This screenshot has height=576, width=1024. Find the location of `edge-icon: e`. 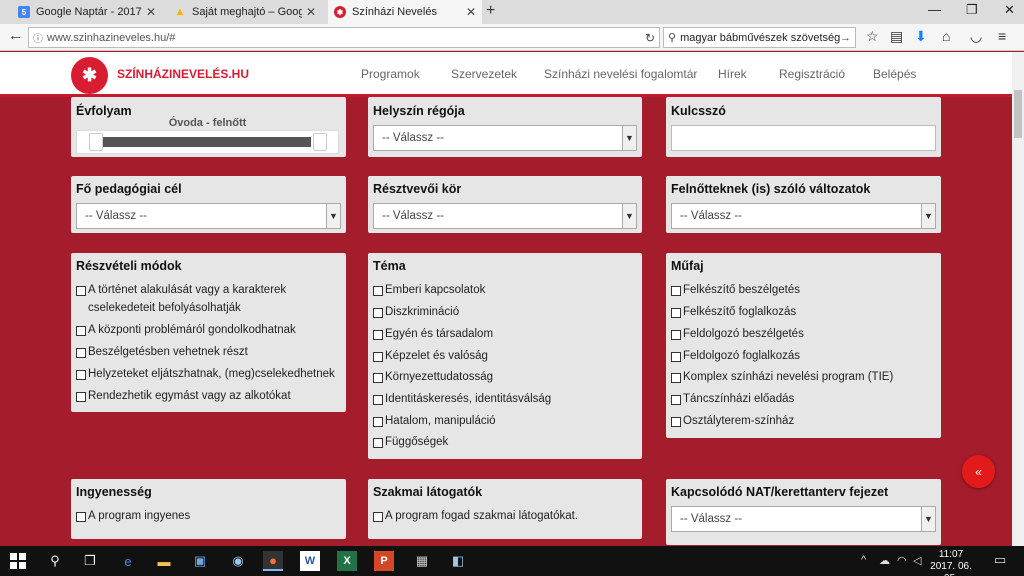

edge-icon: e is located at coordinates (128, 561).